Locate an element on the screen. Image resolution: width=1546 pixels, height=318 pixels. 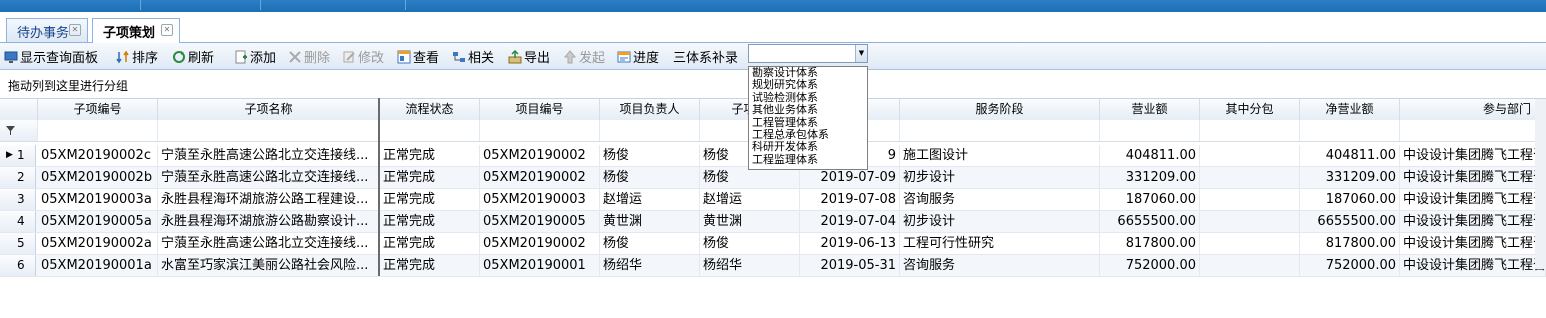
cell-revenue: 817800.00 is located at coordinates (1150, 243).